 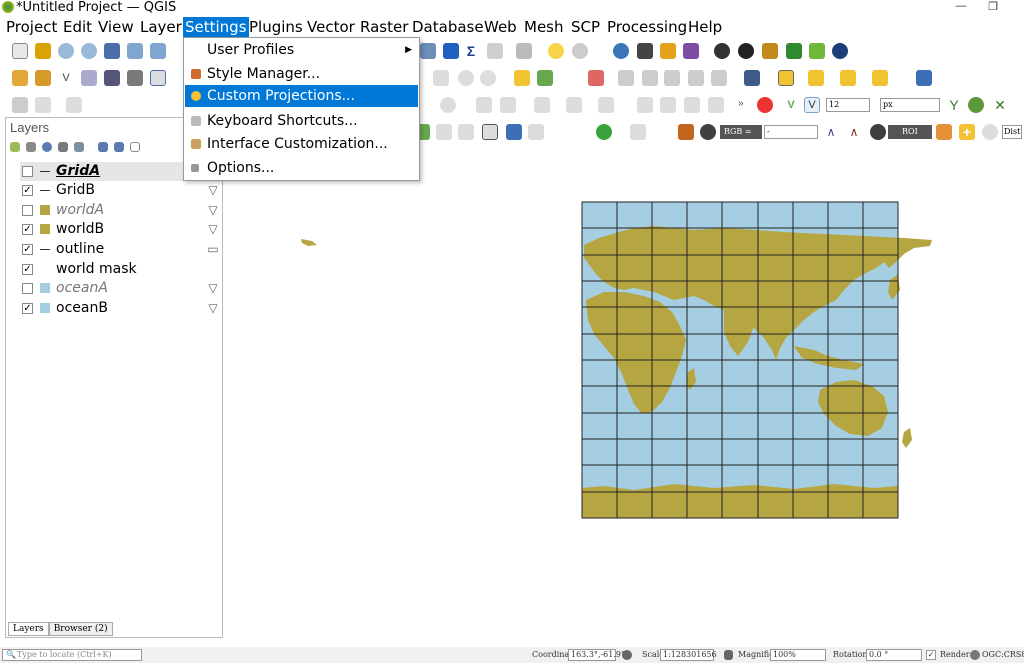 What do you see at coordinates (645, 51) in the screenshot?
I see `plugin-tool-icon` at bounding box center [645, 51].